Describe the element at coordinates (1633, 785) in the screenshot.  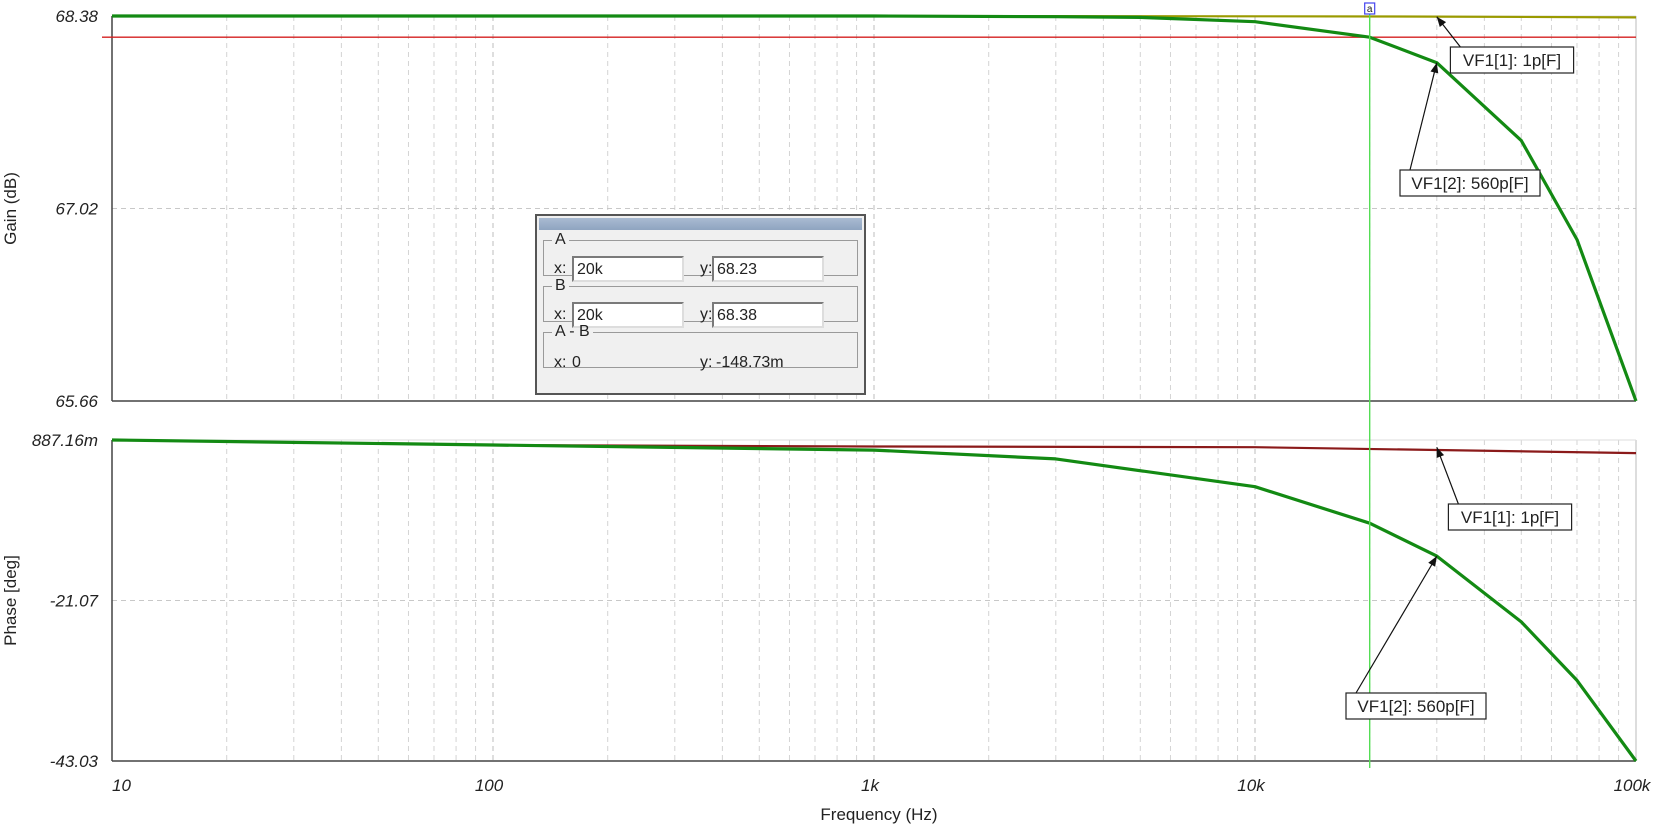
I see `x-tick-label: 100k` at that location.